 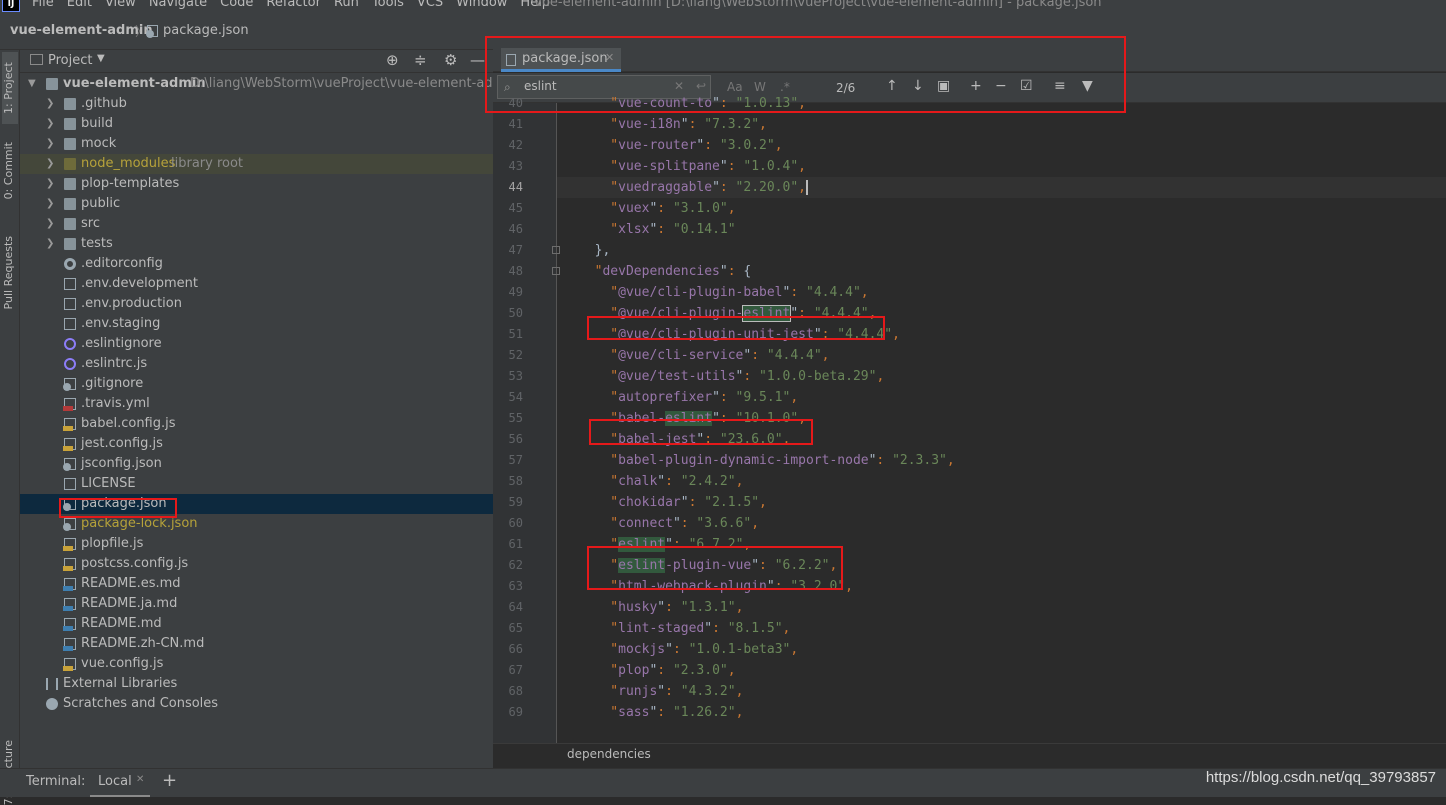 I want to click on code-key: husky, so click(x=638, y=607).